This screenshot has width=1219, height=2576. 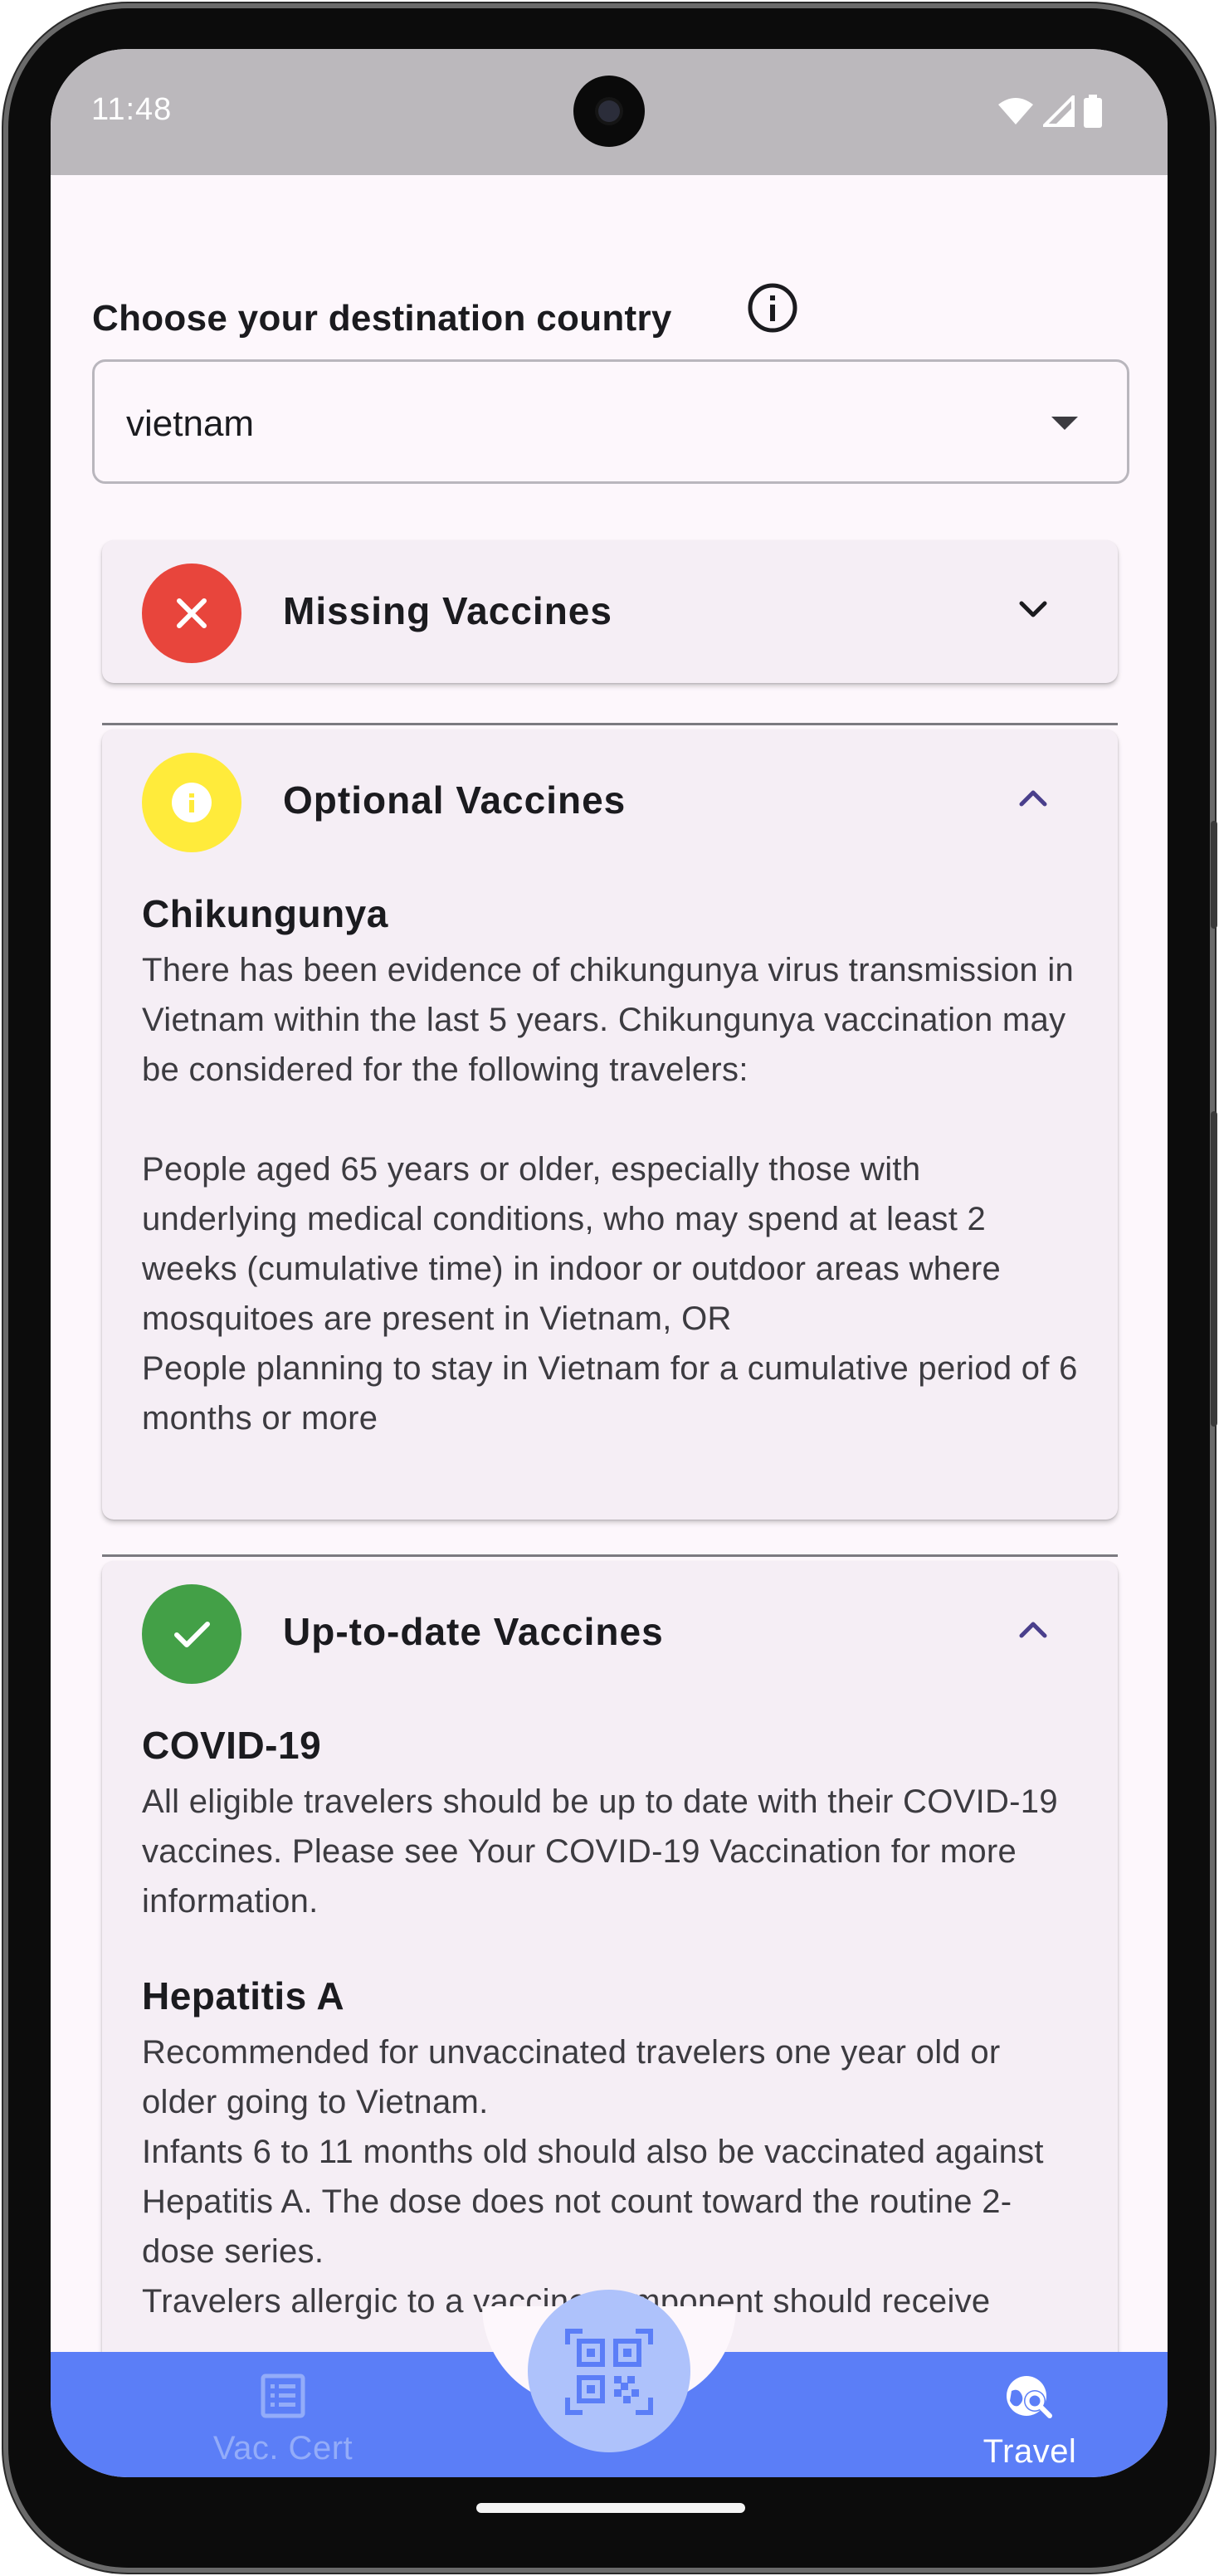 I want to click on dropdown-arrow-icon, so click(x=1064, y=424).